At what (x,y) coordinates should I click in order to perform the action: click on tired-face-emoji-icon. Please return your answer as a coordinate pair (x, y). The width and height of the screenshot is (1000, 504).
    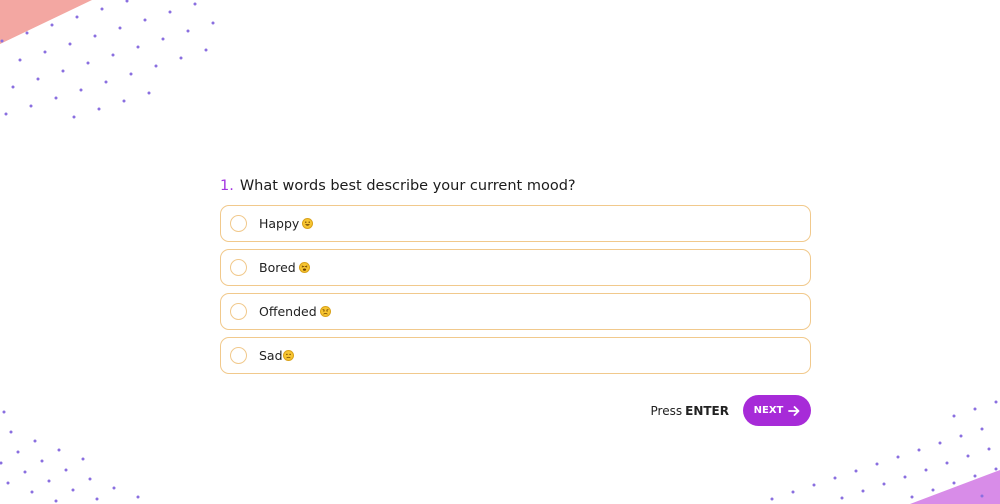
    Looking at the image, I should click on (304, 267).